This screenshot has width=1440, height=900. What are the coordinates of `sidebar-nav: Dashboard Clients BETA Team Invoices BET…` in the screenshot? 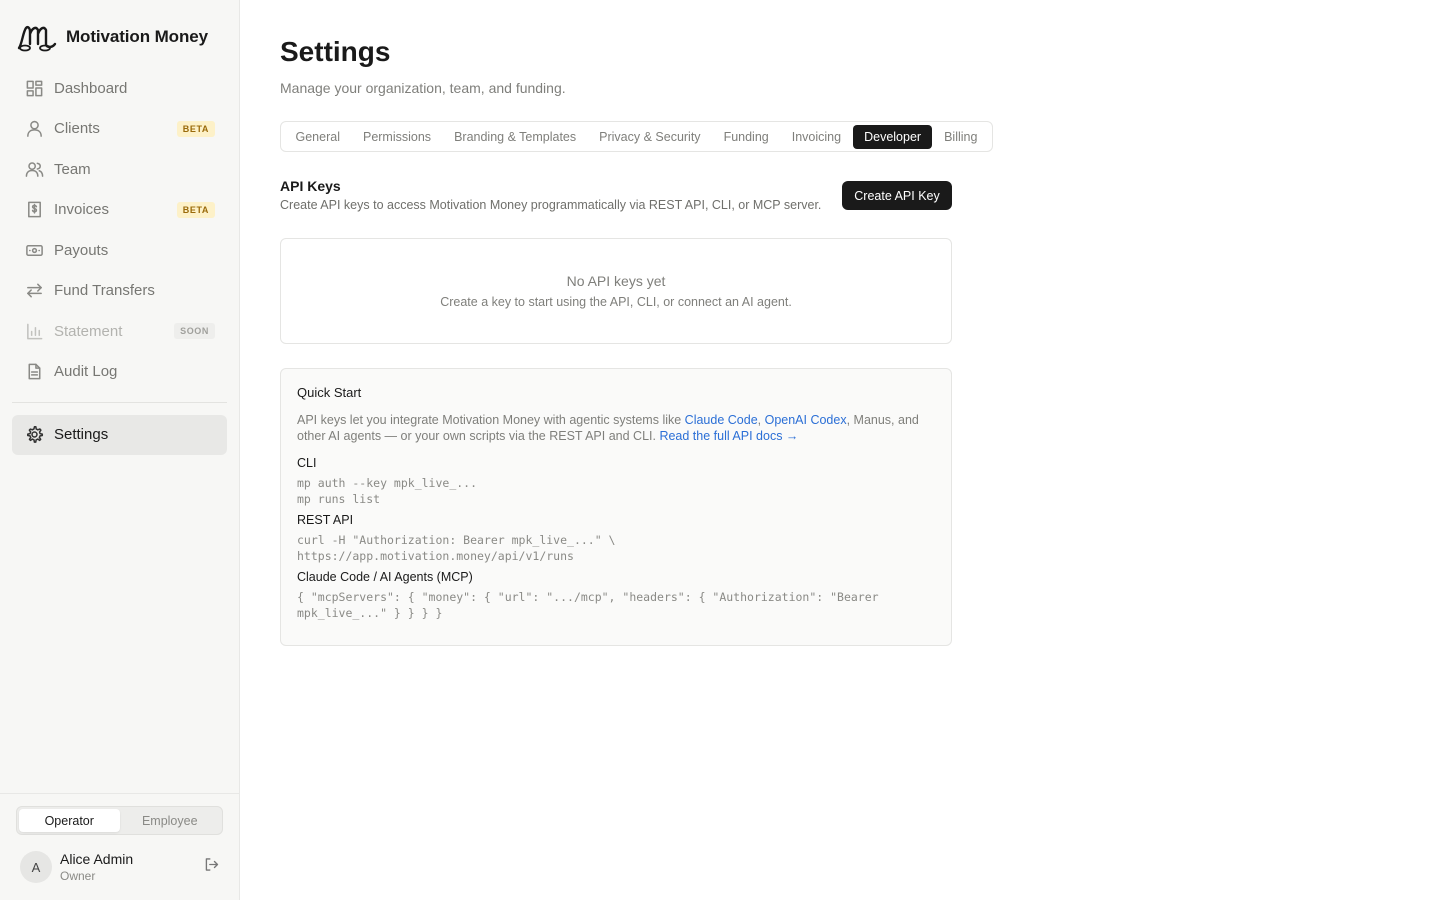 It's located at (119, 261).